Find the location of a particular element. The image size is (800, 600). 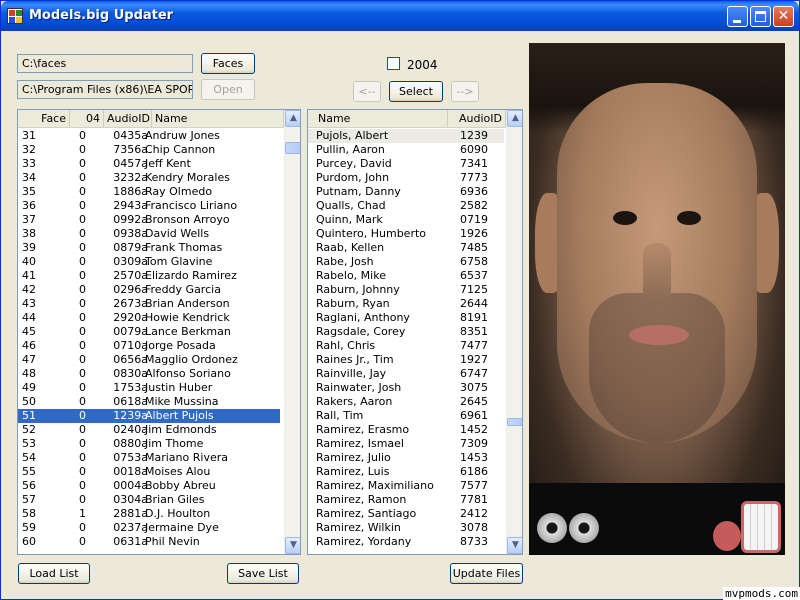

open-button: Open is located at coordinates (228, 89).